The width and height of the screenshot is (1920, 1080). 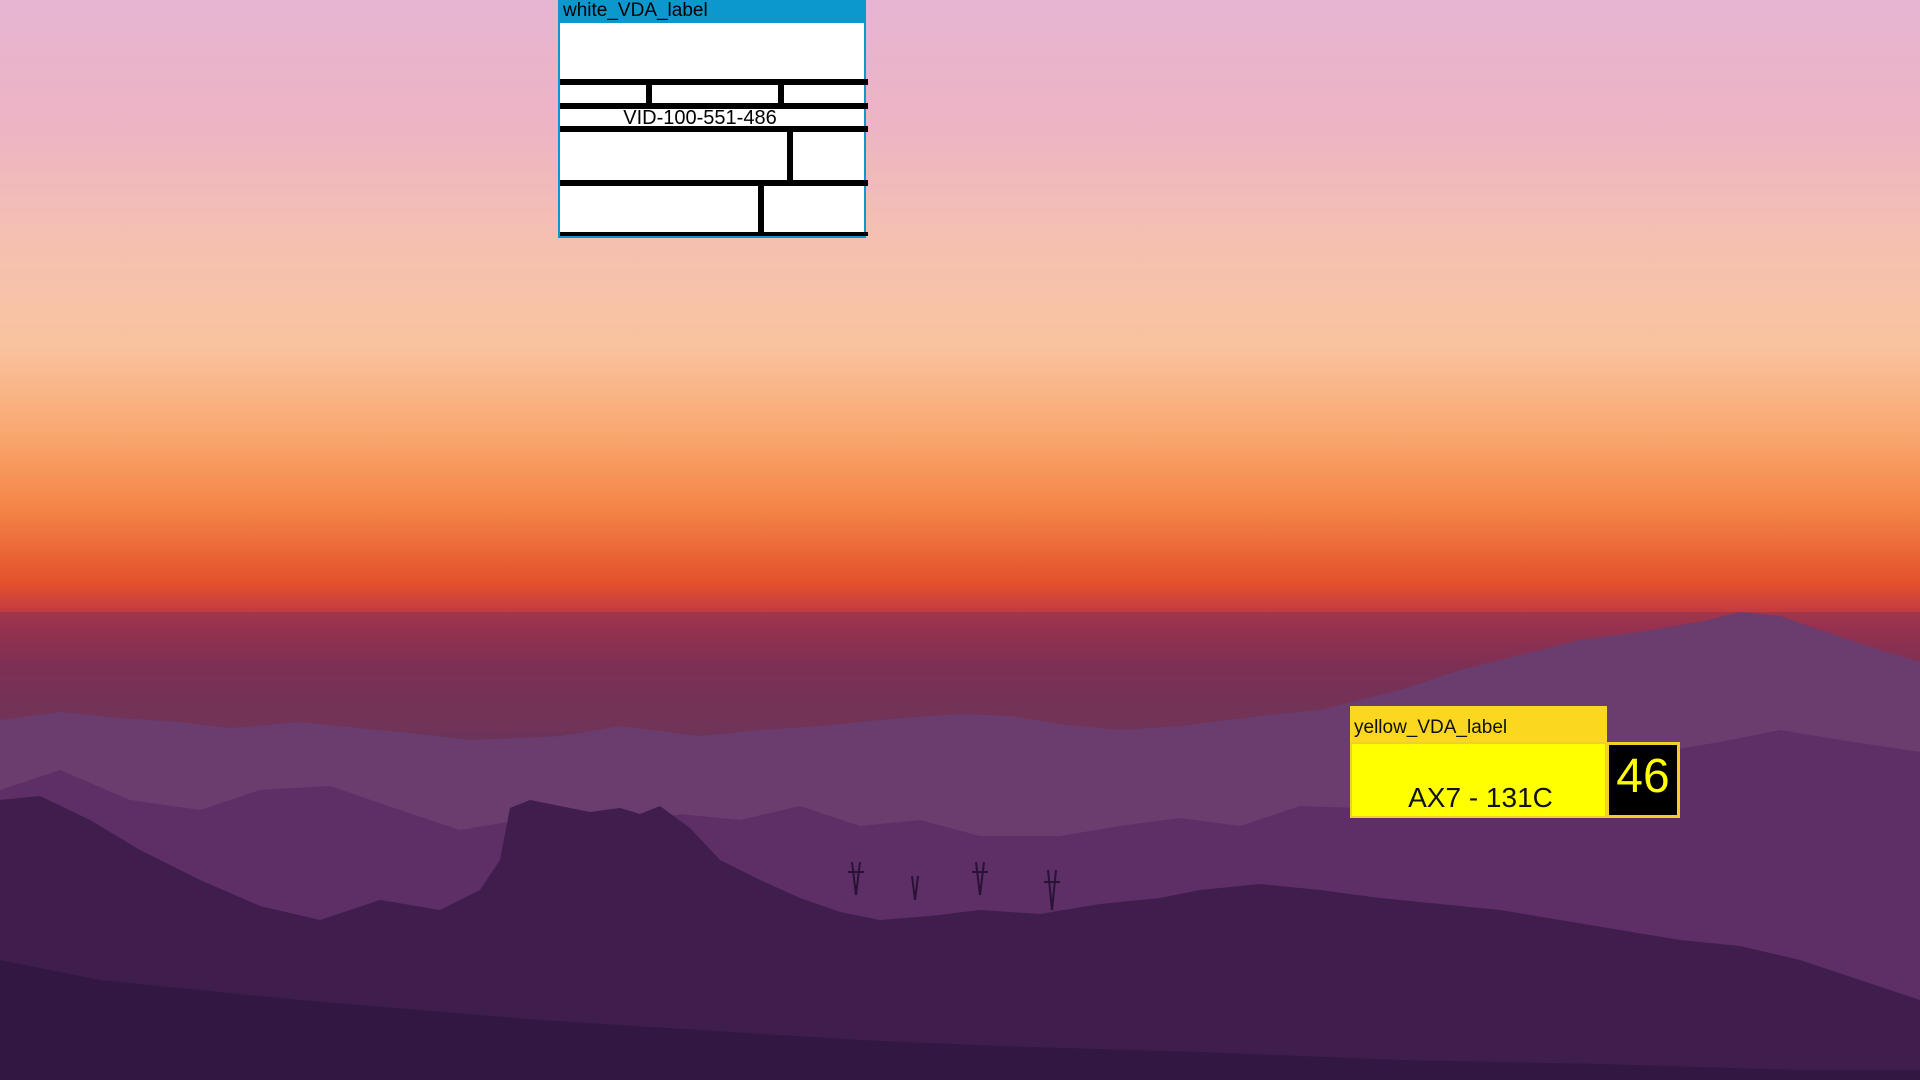 I want to click on yellow-label-body: AX7 - 131C, so click(x=1478, y=780).